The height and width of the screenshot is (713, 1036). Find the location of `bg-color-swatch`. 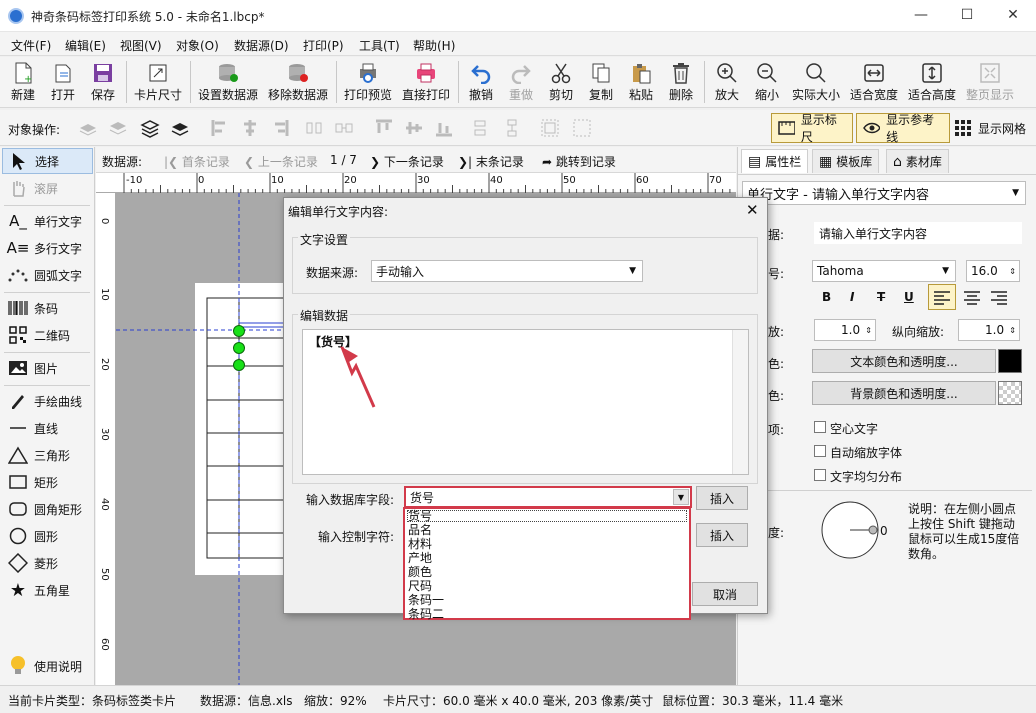

bg-color-swatch is located at coordinates (1010, 393).